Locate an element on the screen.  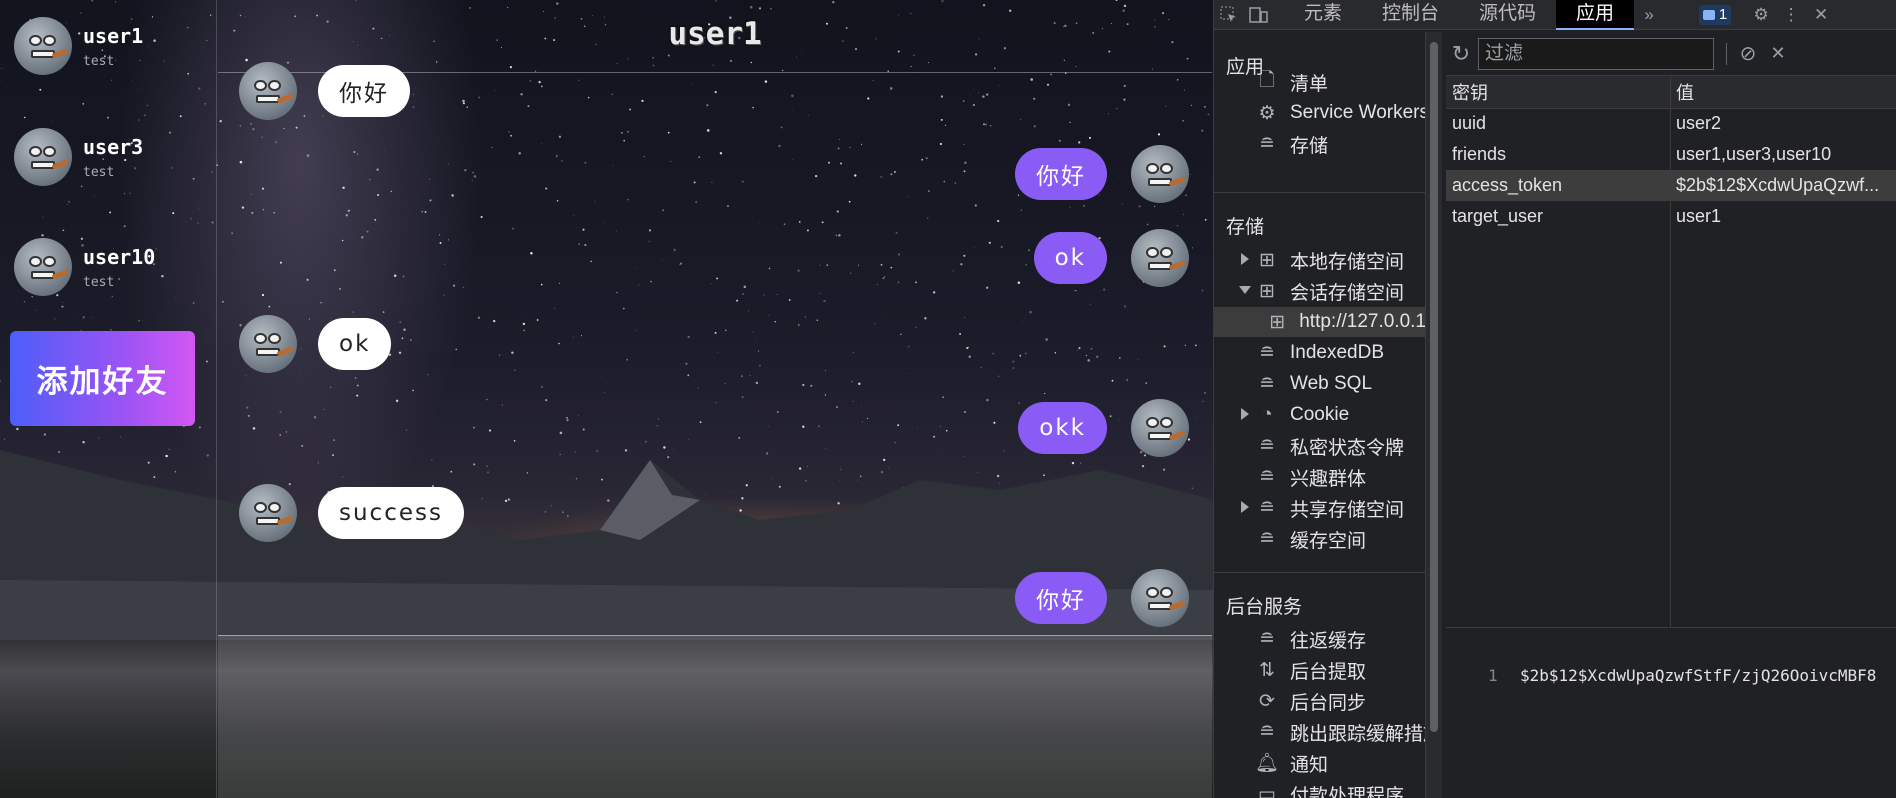
tab-application: 应用 is located at coordinates (1595, 15).